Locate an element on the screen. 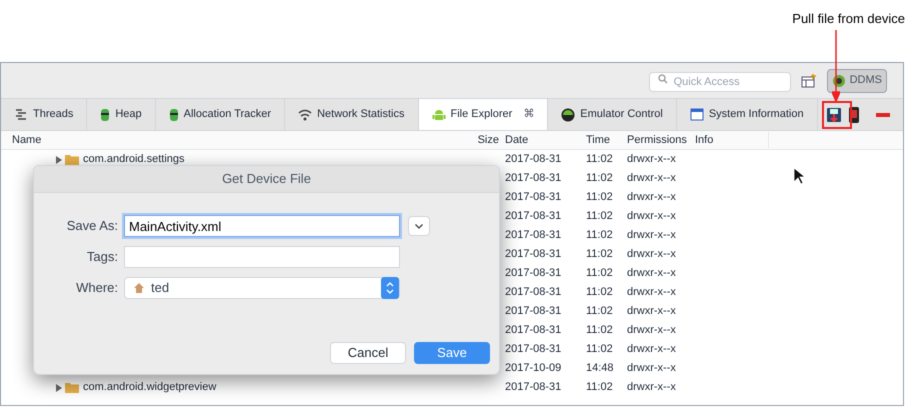  annotation-label: Pull file from device is located at coordinates (848, 19).